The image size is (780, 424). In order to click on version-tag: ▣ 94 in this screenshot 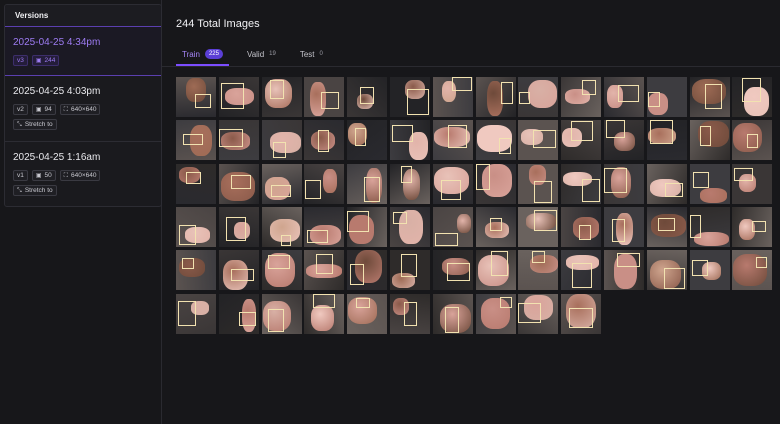, I will do `click(43, 109)`.